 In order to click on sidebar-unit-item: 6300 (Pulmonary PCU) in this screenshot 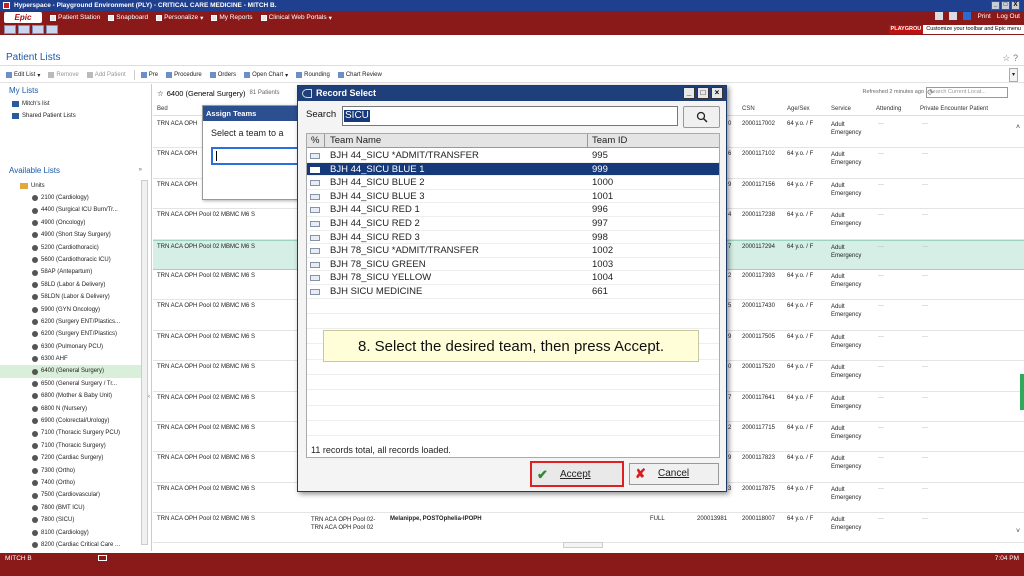, I will do `click(74, 347)`.